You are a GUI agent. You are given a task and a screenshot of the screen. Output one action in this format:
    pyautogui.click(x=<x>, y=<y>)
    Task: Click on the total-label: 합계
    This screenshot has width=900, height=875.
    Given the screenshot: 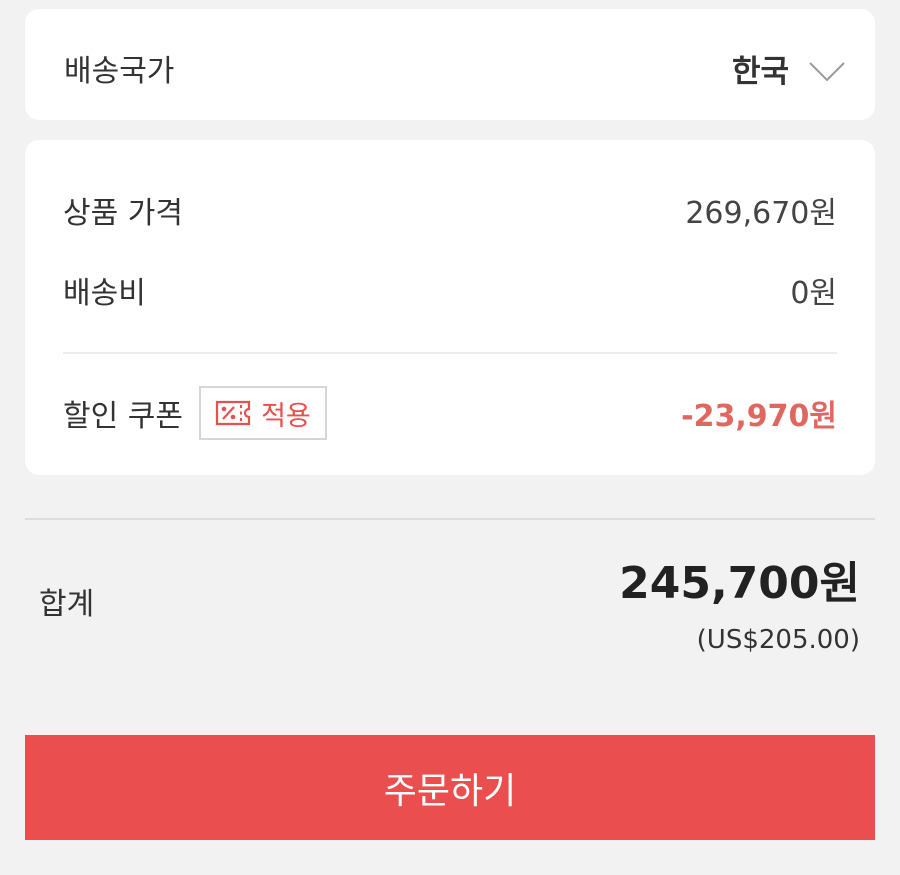 What is the action you would take?
    pyautogui.click(x=67, y=604)
    